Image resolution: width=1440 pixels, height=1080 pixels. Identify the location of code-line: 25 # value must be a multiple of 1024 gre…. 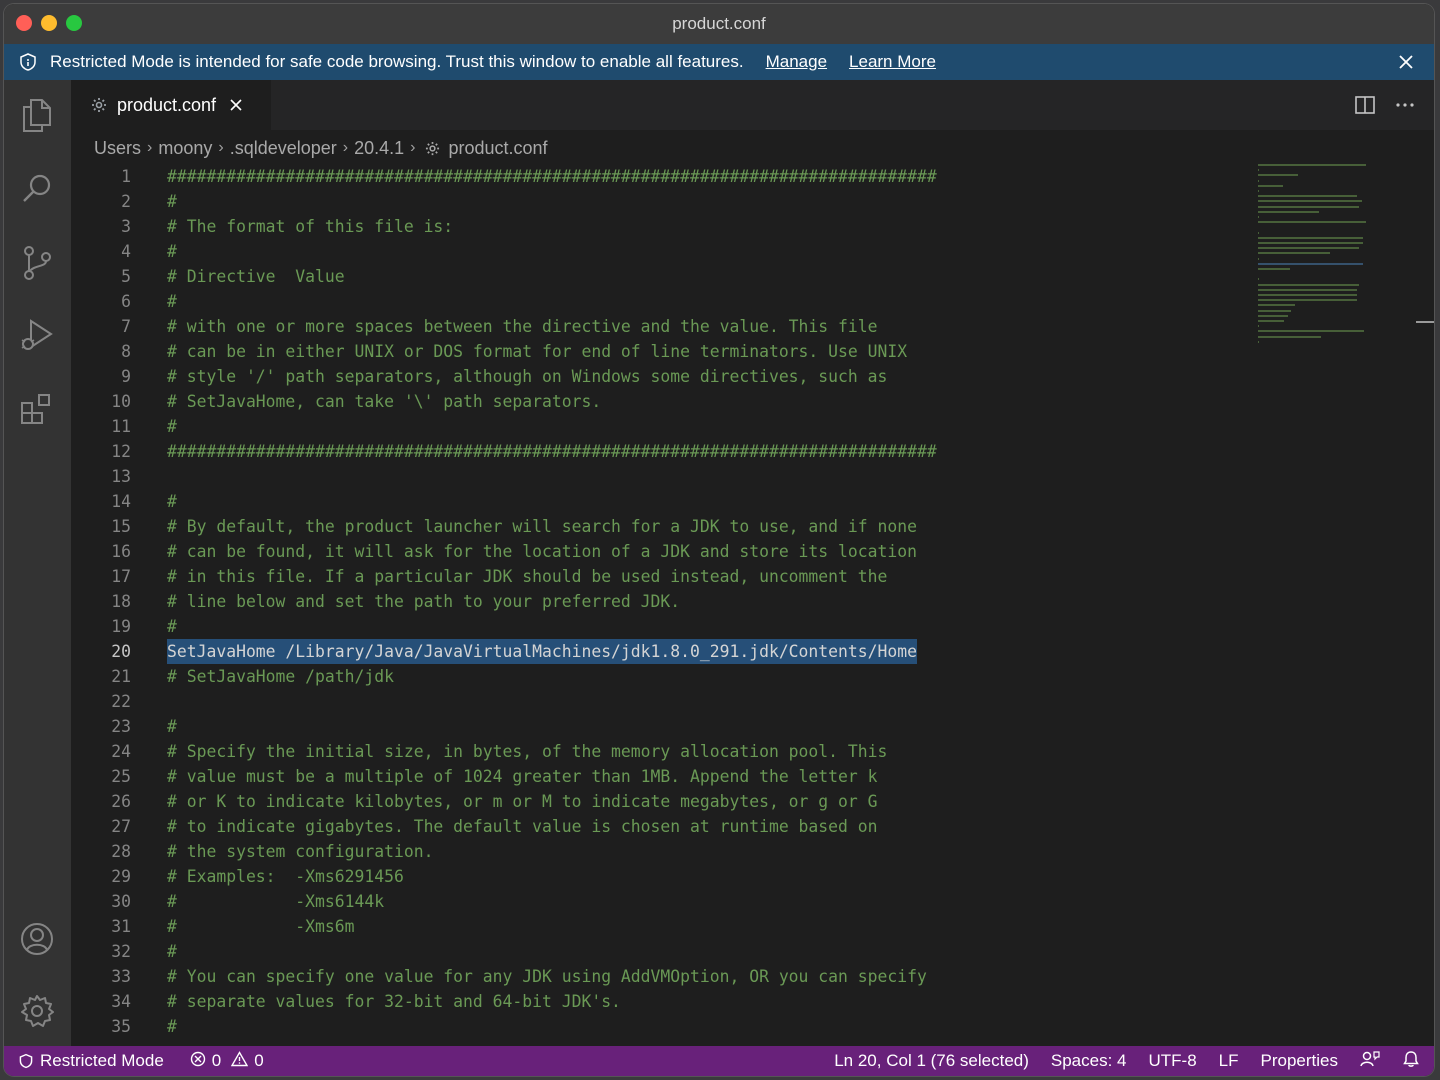
(661, 776).